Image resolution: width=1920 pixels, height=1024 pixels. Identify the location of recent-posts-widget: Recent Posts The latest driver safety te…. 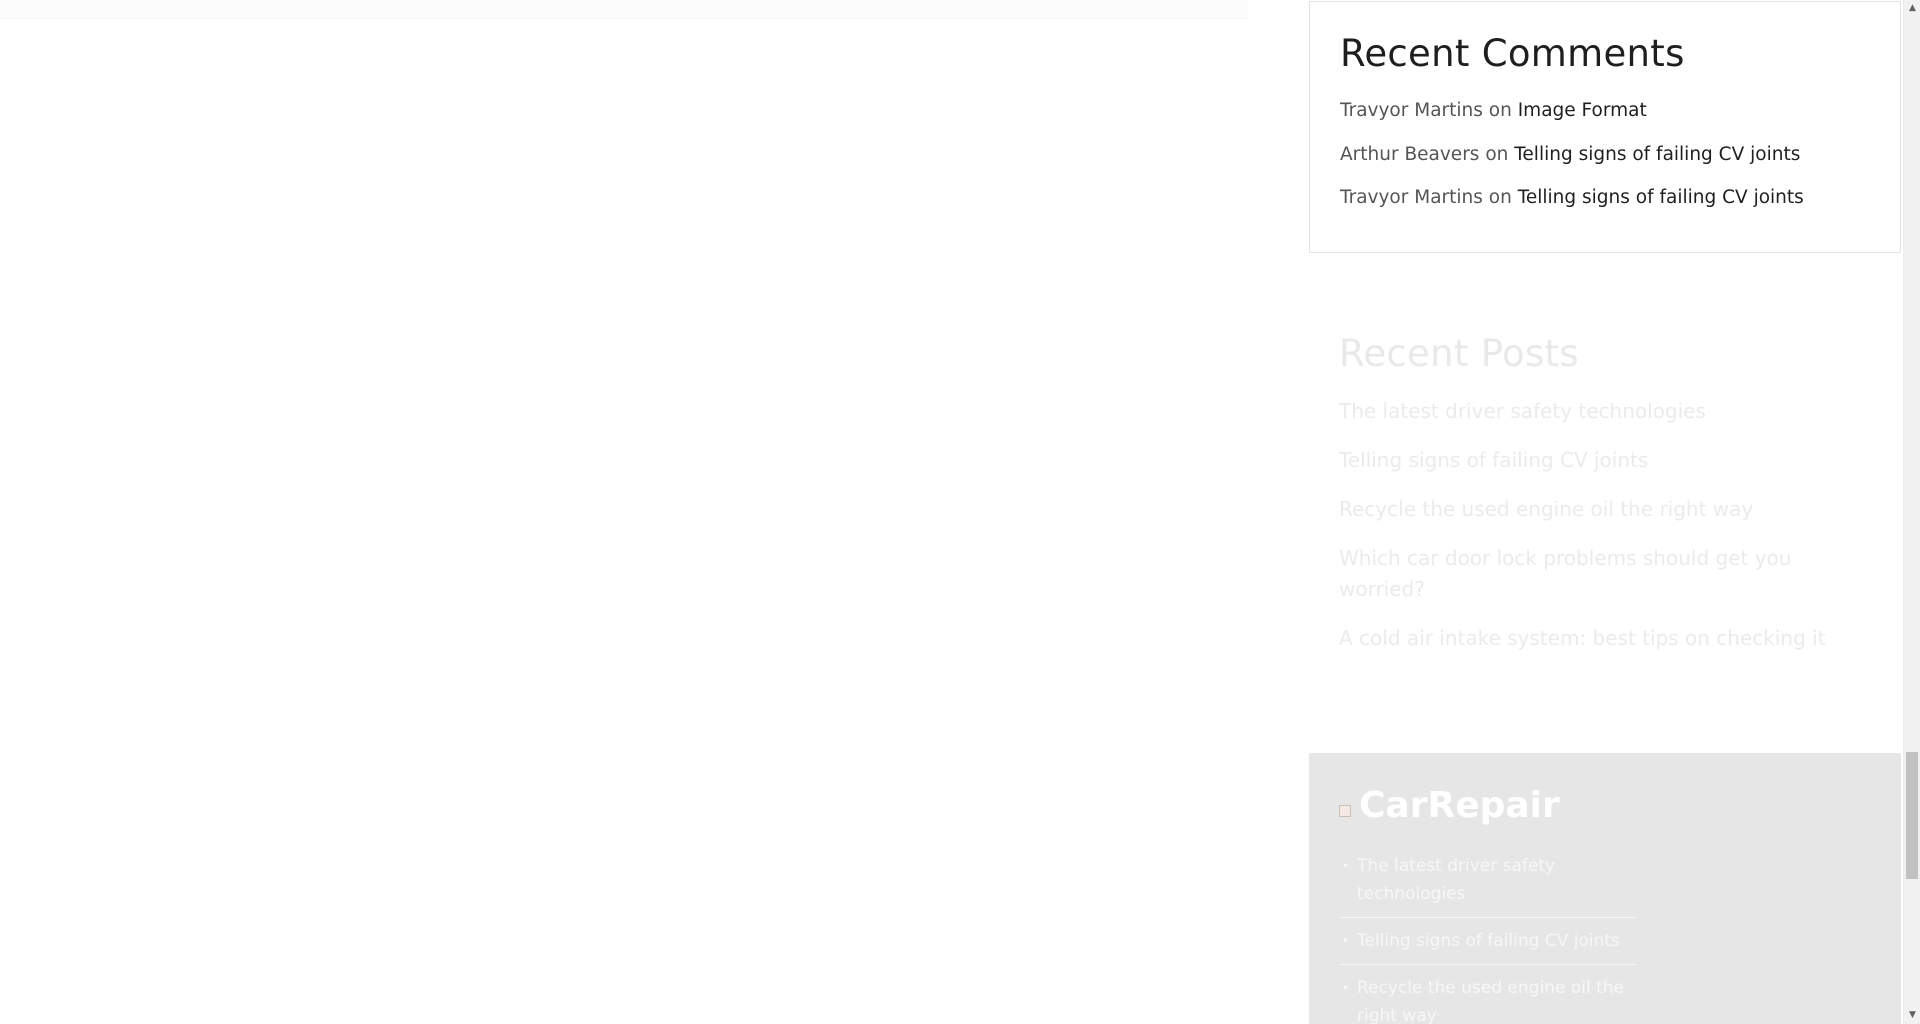
(1599, 502).